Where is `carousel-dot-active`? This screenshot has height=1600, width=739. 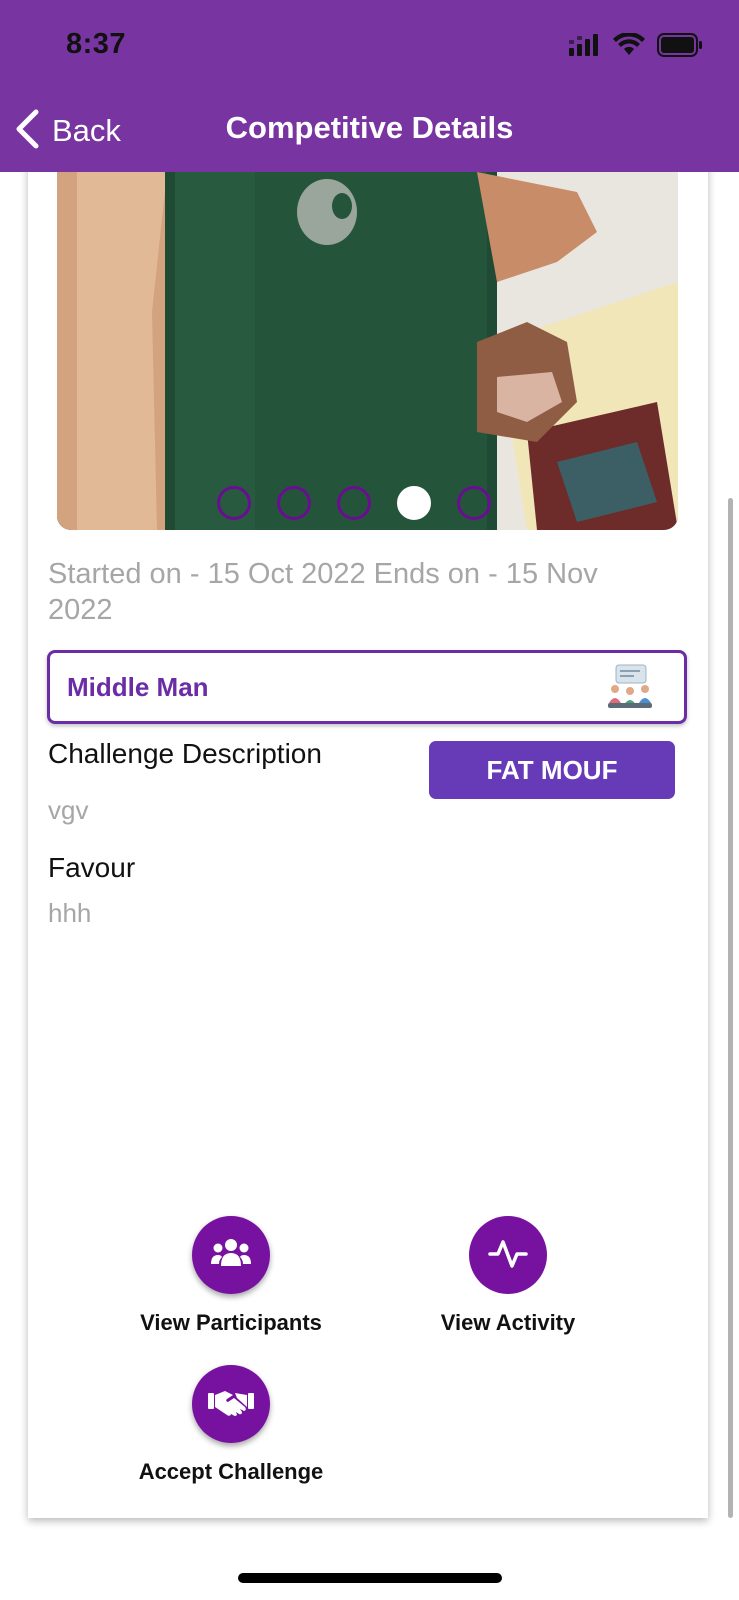
carousel-dot-active is located at coordinates (414, 503).